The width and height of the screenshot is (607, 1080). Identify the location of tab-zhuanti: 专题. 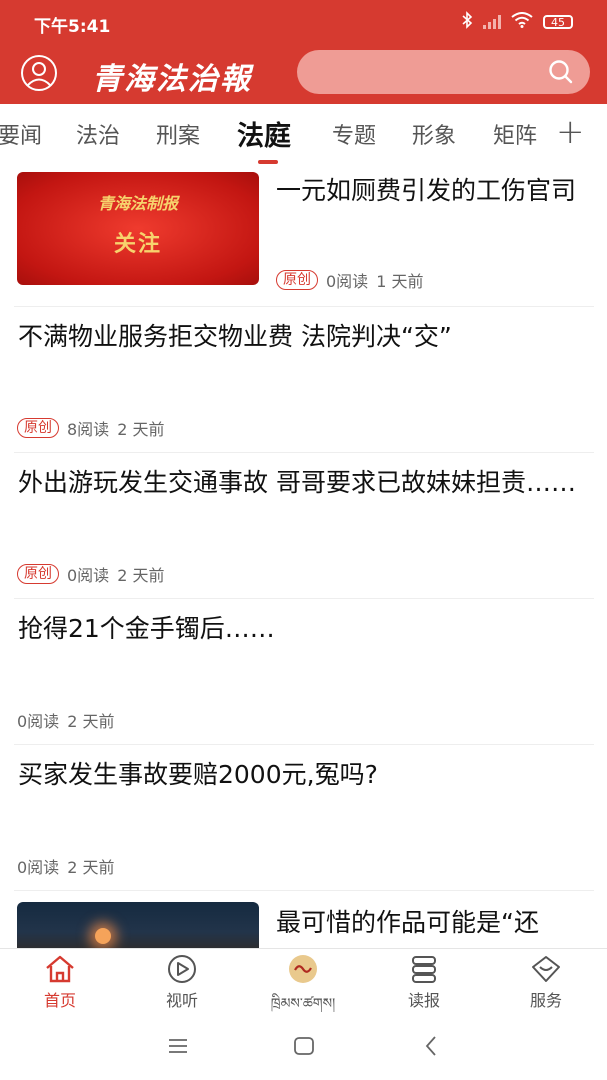
(354, 134).